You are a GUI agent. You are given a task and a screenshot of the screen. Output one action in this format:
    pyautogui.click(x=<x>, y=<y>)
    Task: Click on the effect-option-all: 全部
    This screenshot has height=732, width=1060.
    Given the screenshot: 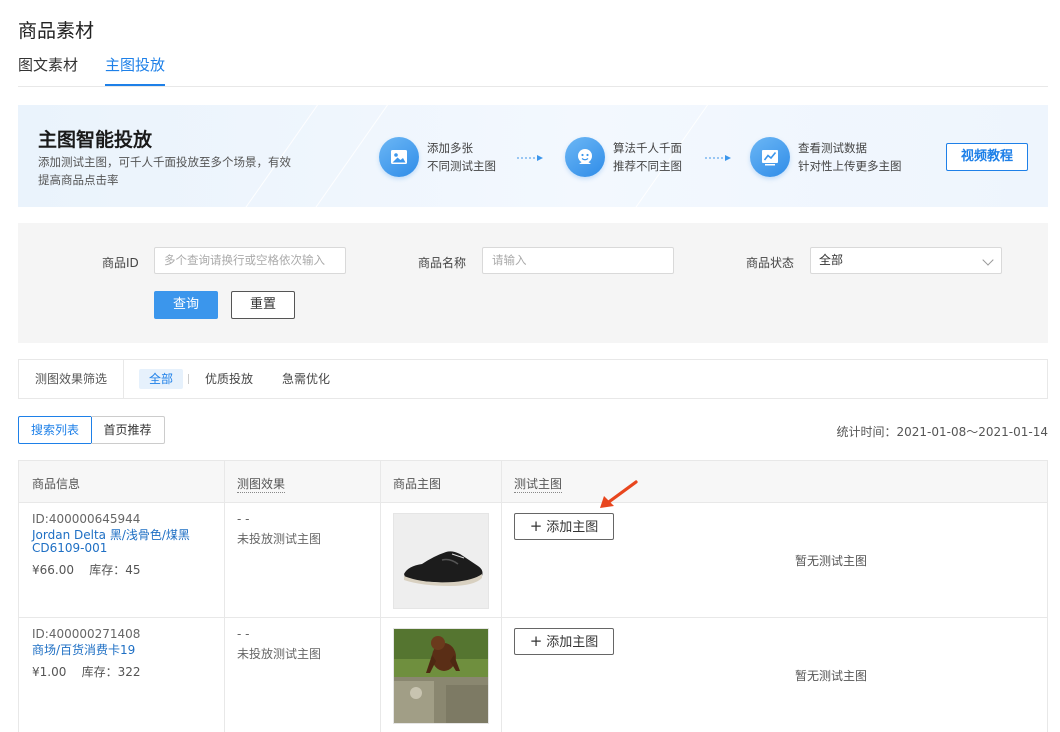 What is the action you would take?
    pyautogui.click(x=161, y=379)
    